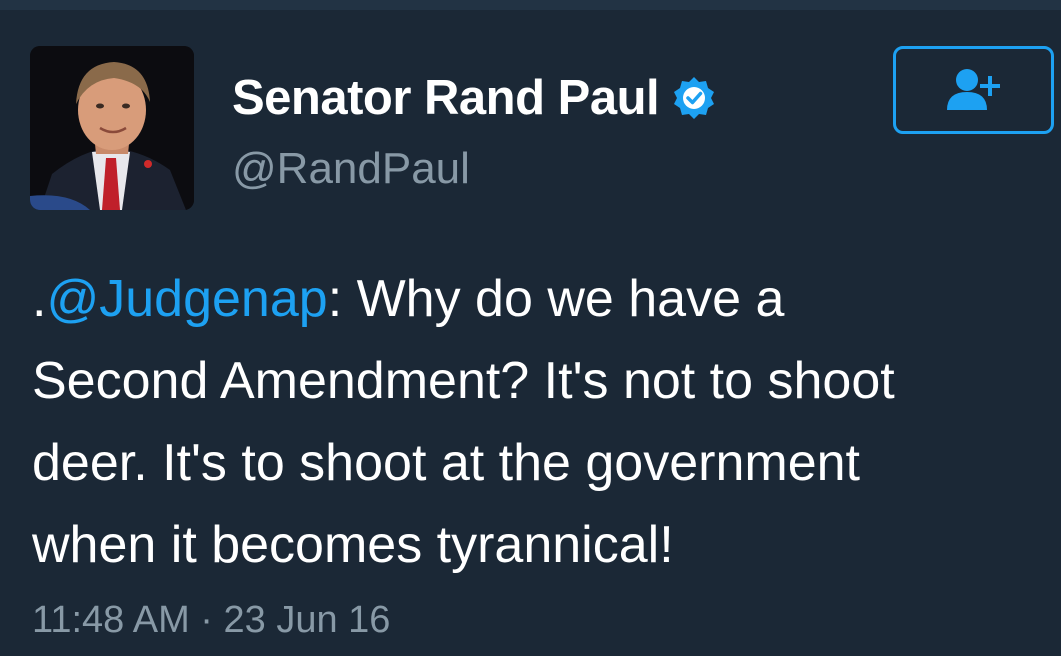 This screenshot has width=1061, height=656. I want to click on verified-badge-icon, so click(694, 98).